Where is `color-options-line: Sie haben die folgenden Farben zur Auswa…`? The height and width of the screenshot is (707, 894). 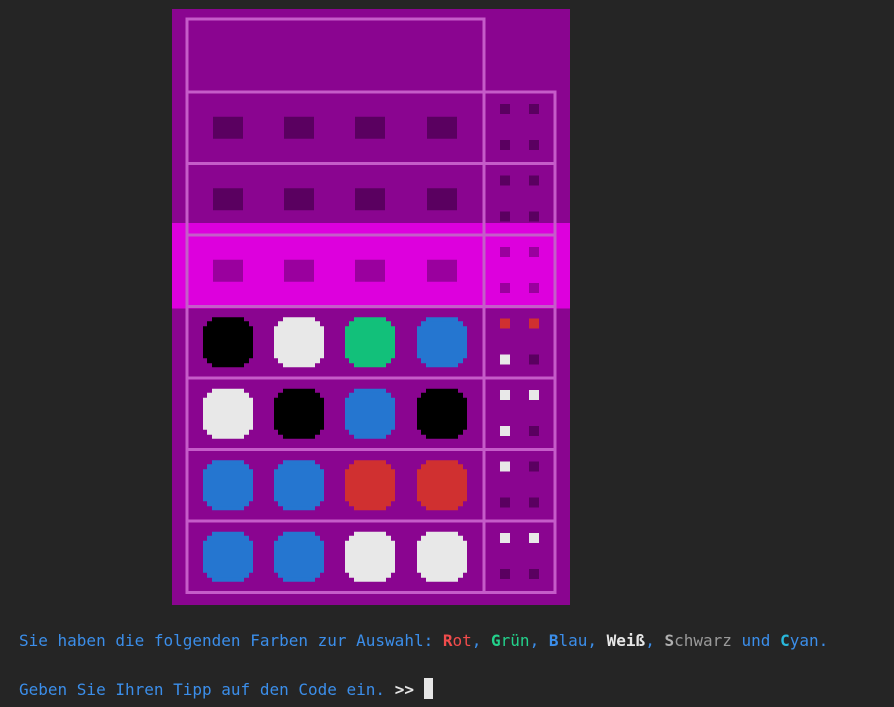
color-options-line: Sie haben die folgenden Farben zur Auswa… is located at coordinates (423, 641).